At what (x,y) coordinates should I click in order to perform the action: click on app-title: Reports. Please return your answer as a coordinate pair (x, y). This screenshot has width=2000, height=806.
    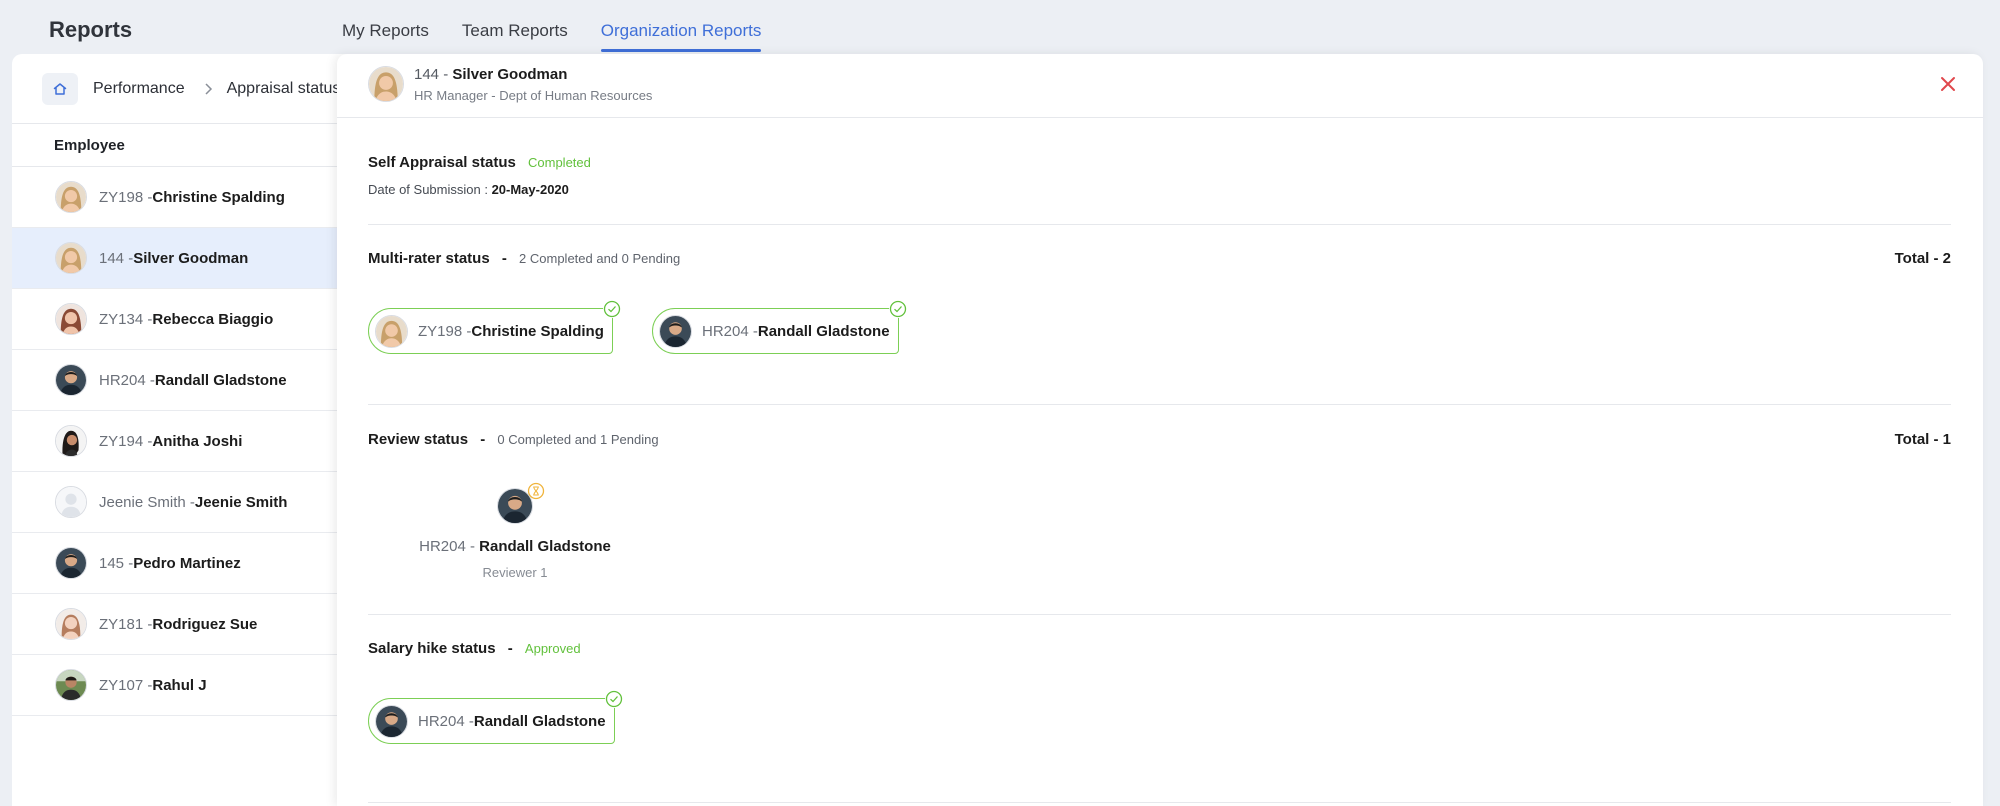
    Looking at the image, I should click on (91, 29).